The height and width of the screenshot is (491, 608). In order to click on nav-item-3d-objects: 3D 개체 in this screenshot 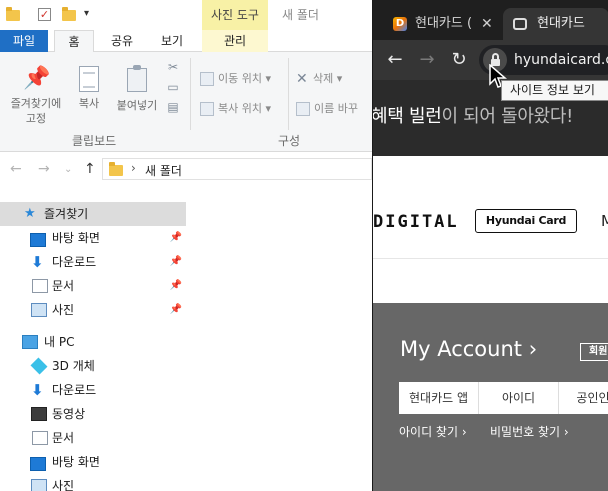, I will do `click(93, 366)`.